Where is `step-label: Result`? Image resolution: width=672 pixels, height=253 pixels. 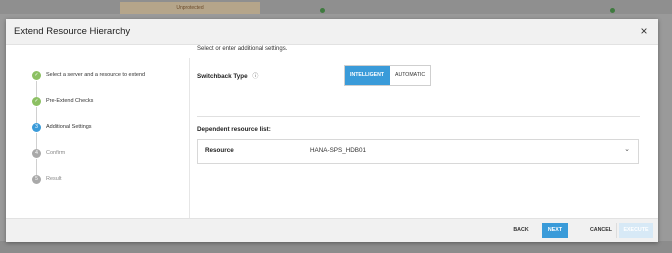
step-label: Result is located at coordinates (54, 179).